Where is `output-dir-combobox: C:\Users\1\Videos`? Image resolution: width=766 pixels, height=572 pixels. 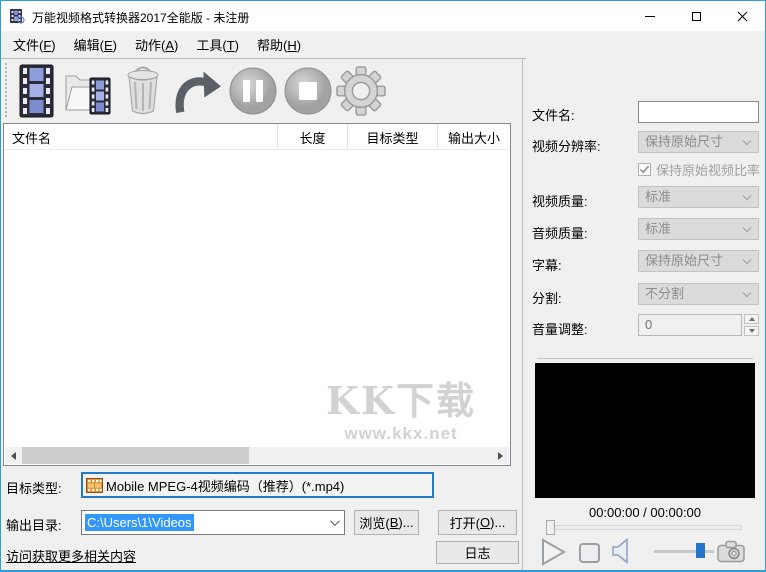
output-dir-combobox: C:\Users\1\Videos is located at coordinates (213, 522).